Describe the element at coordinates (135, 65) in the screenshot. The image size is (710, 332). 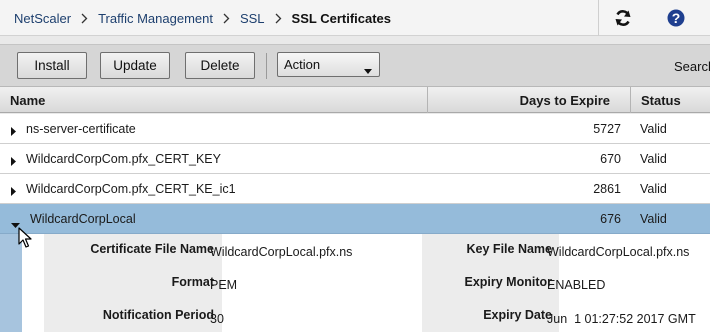
I see `update-button: Update` at that location.